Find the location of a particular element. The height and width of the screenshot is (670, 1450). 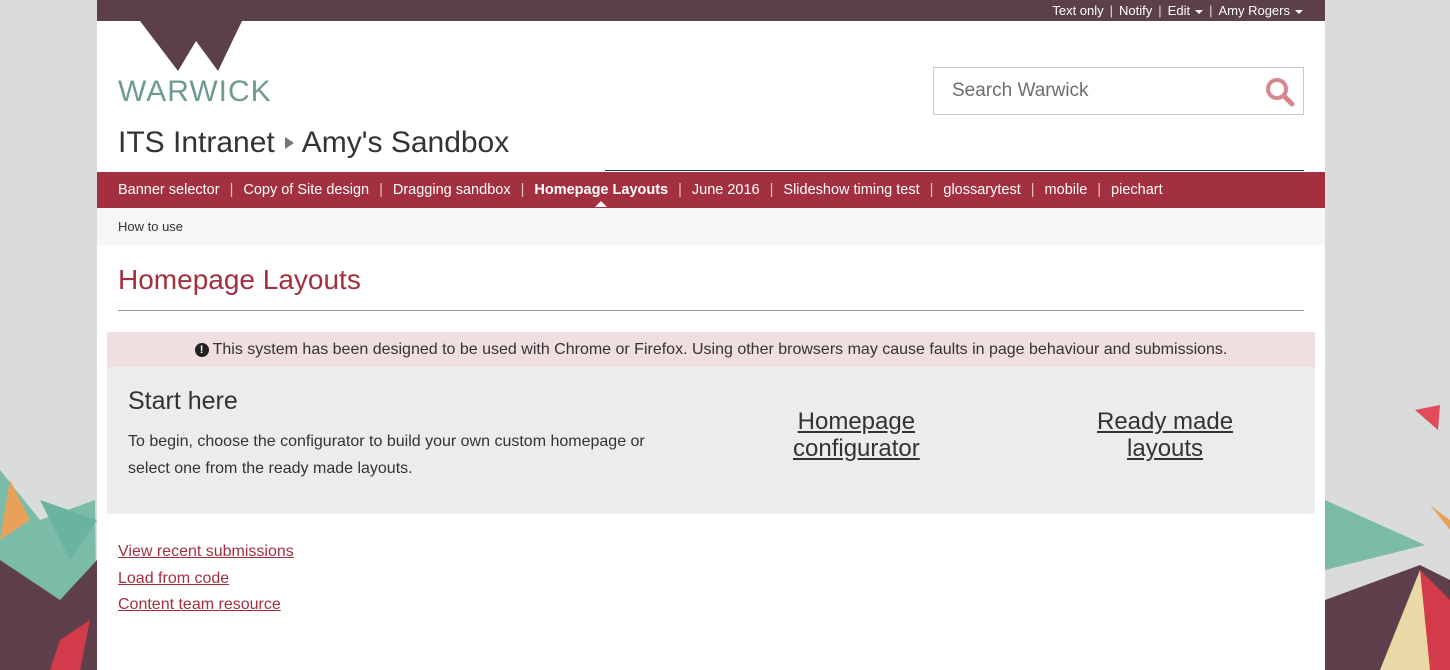

nav-item-copy-of-site-design: Copy of Site design is located at coordinates (306, 190).